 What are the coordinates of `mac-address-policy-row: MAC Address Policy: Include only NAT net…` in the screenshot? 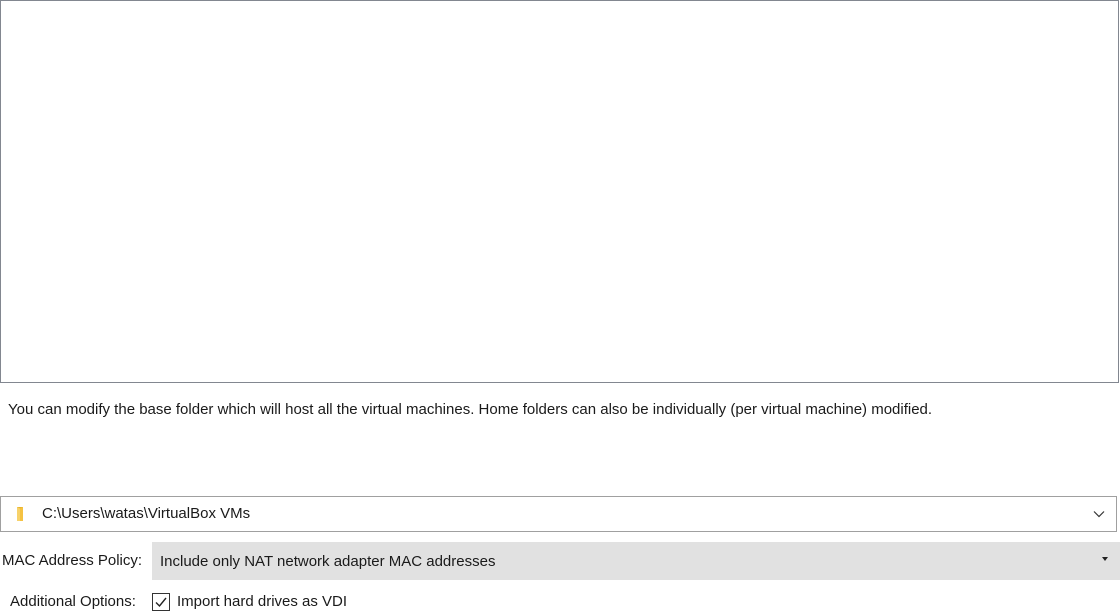 It's located at (560, 561).